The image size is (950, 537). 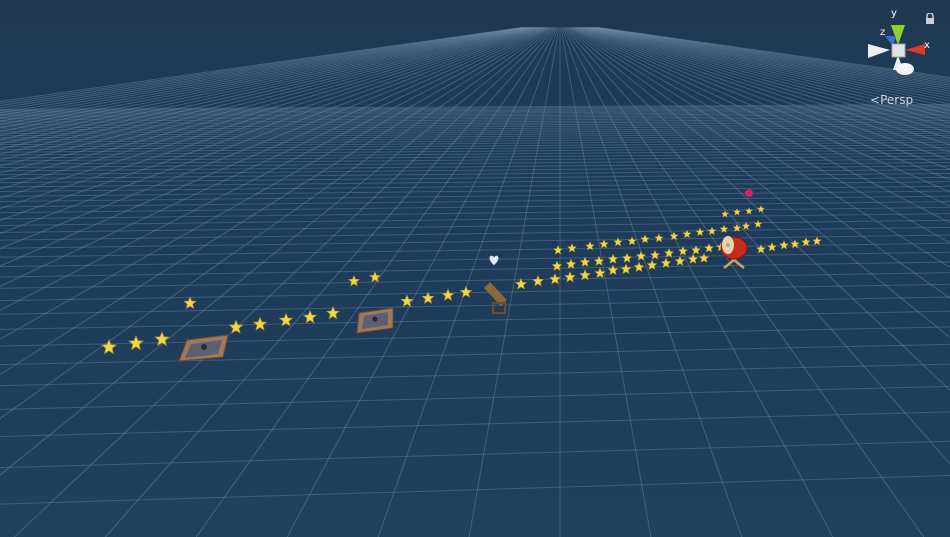 I want to click on gizmo-z-label: z, so click(x=882, y=32).